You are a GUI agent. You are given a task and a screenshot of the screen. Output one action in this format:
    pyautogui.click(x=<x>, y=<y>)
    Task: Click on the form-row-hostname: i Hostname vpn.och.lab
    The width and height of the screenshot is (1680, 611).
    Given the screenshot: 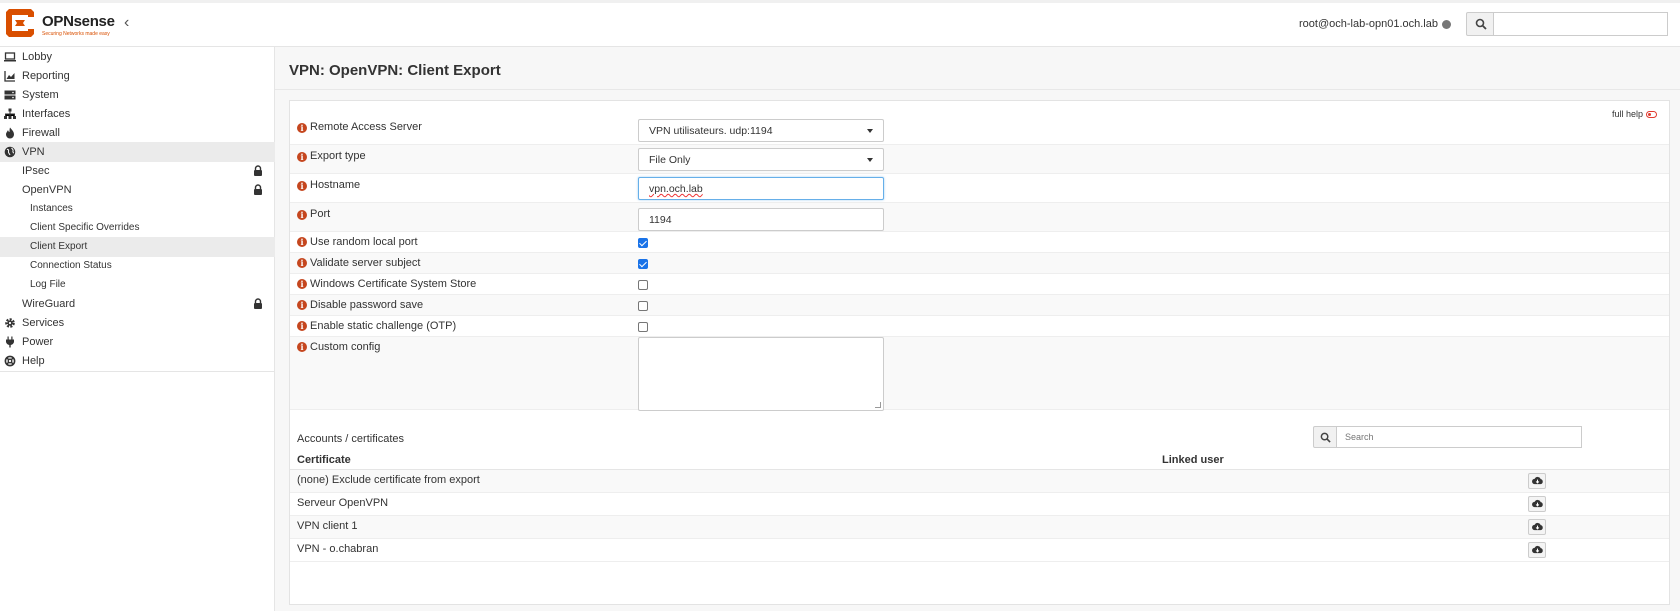 What is the action you would take?
    pyautogui.click(x=979, y=188)
    